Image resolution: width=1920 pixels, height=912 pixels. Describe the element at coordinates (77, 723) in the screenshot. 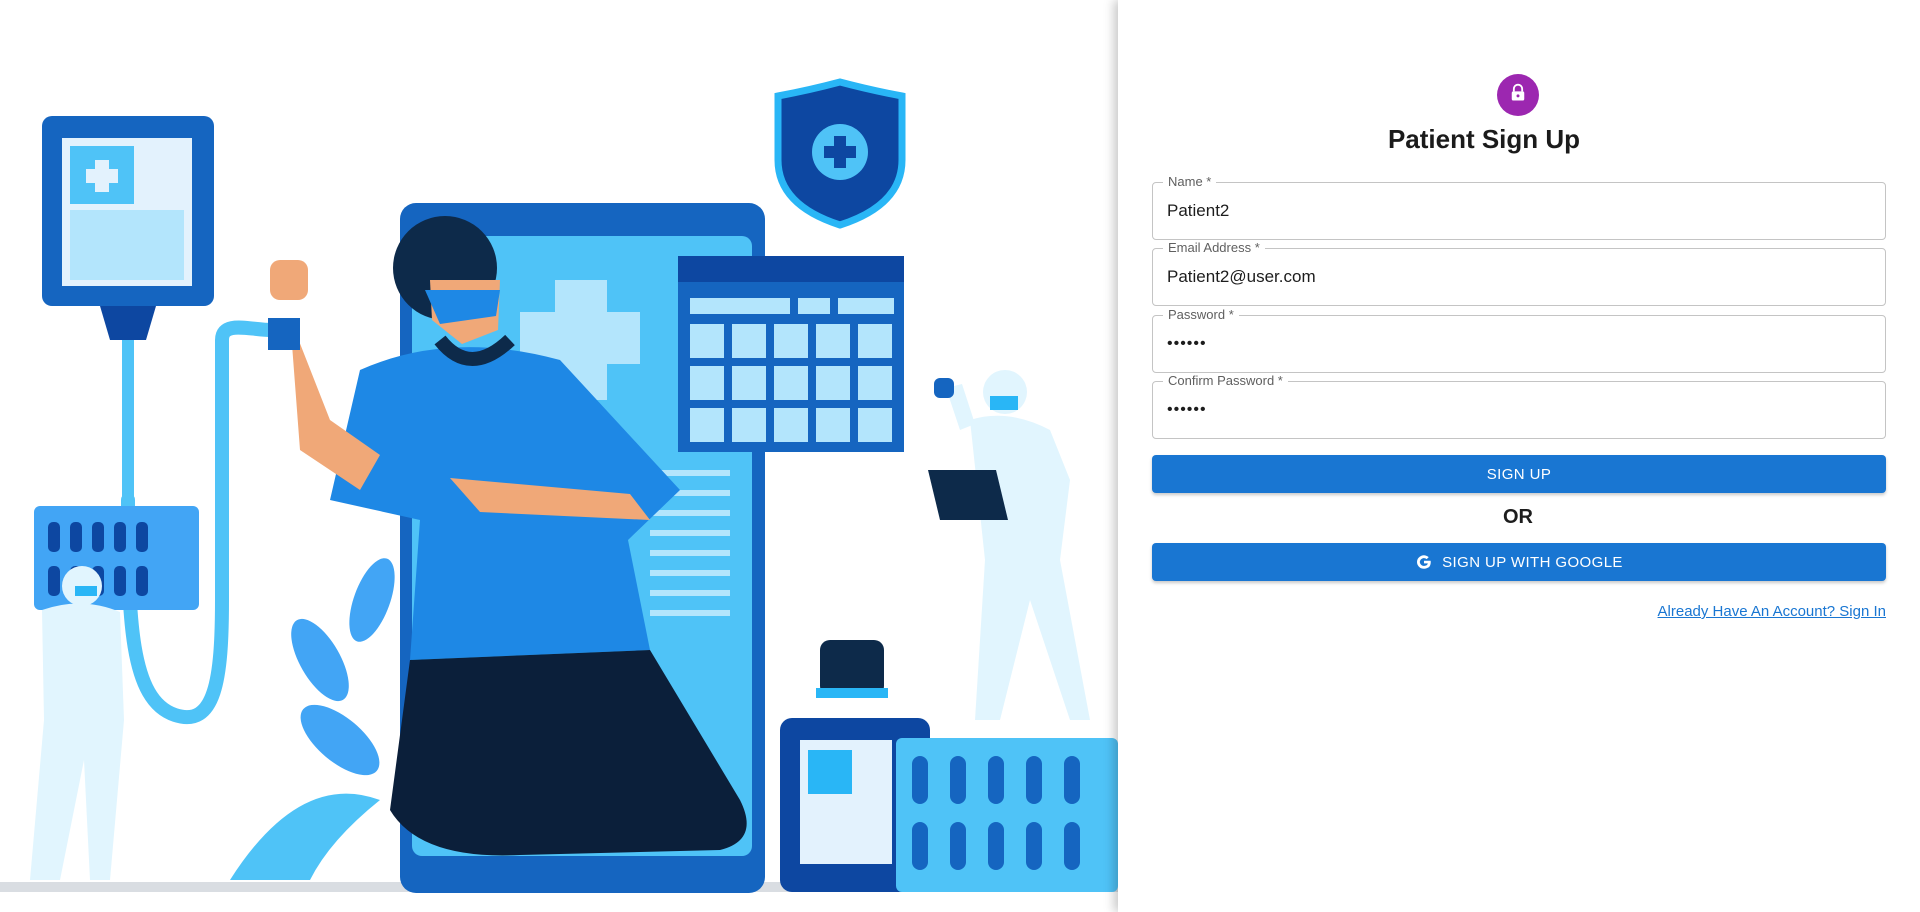

I see `nurse-left-graphic` at that location.